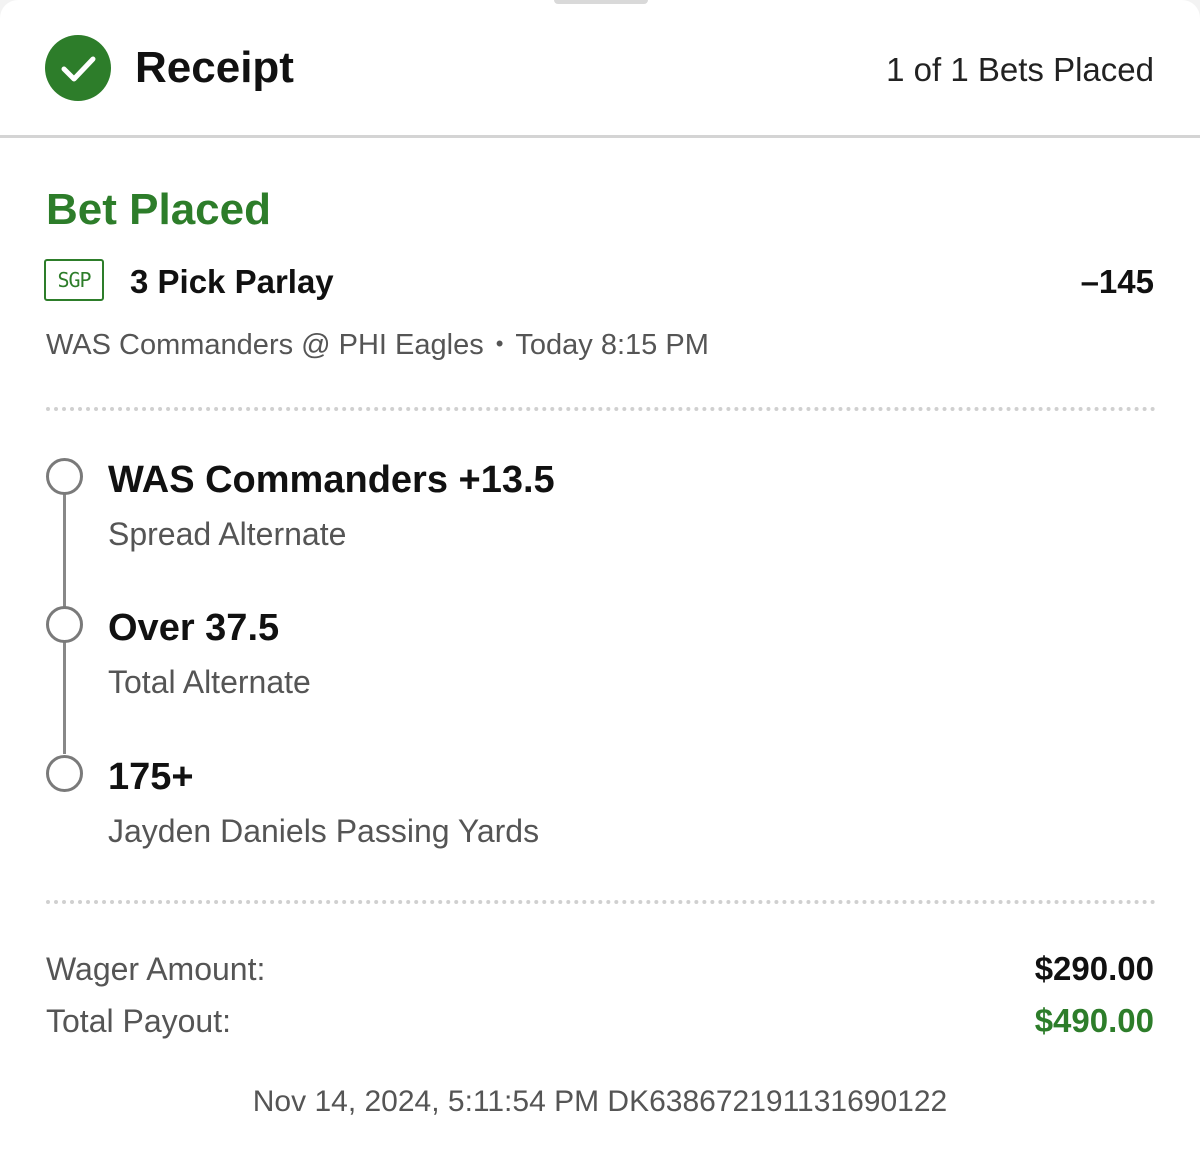  I want to click on page-title: Receipt, so click(214, 67).